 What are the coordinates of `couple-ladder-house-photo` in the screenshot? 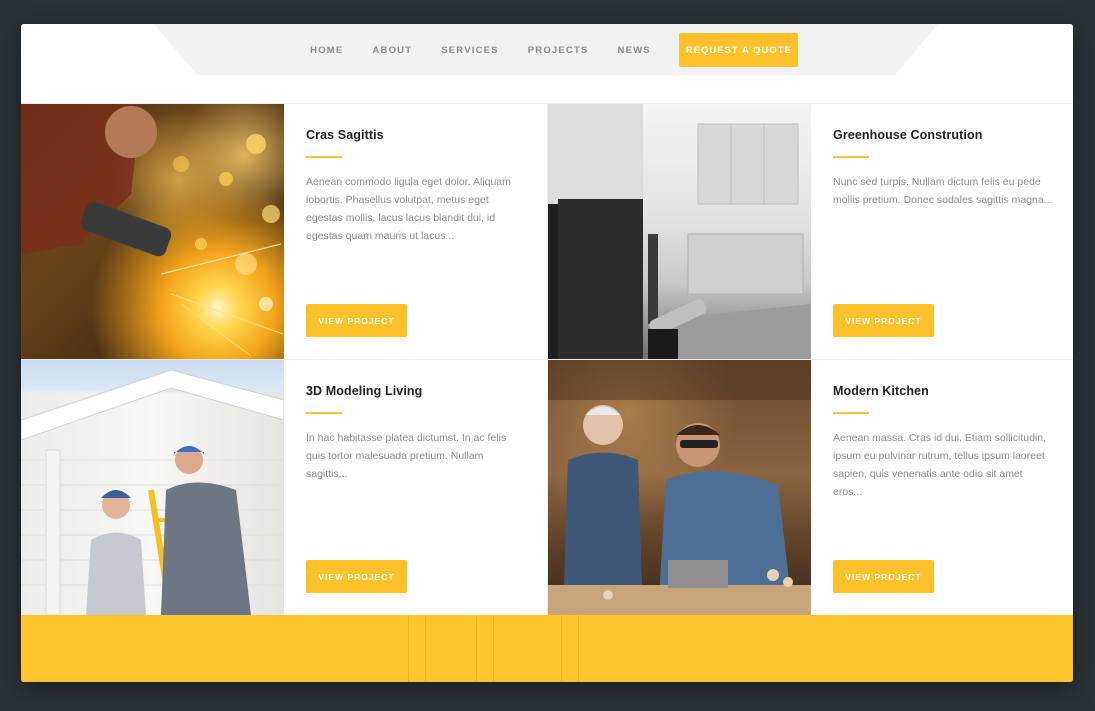 It's located at (152, 487).